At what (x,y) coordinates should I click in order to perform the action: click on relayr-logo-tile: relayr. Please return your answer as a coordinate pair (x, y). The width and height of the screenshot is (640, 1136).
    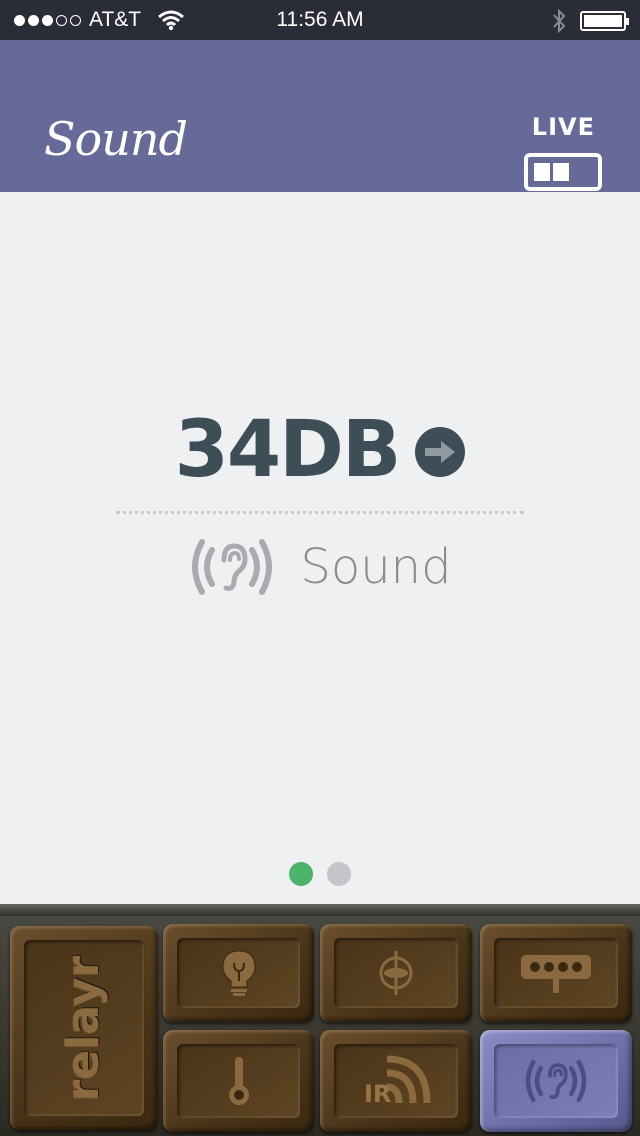
    Looking at the image, I should click on (84, 1028).